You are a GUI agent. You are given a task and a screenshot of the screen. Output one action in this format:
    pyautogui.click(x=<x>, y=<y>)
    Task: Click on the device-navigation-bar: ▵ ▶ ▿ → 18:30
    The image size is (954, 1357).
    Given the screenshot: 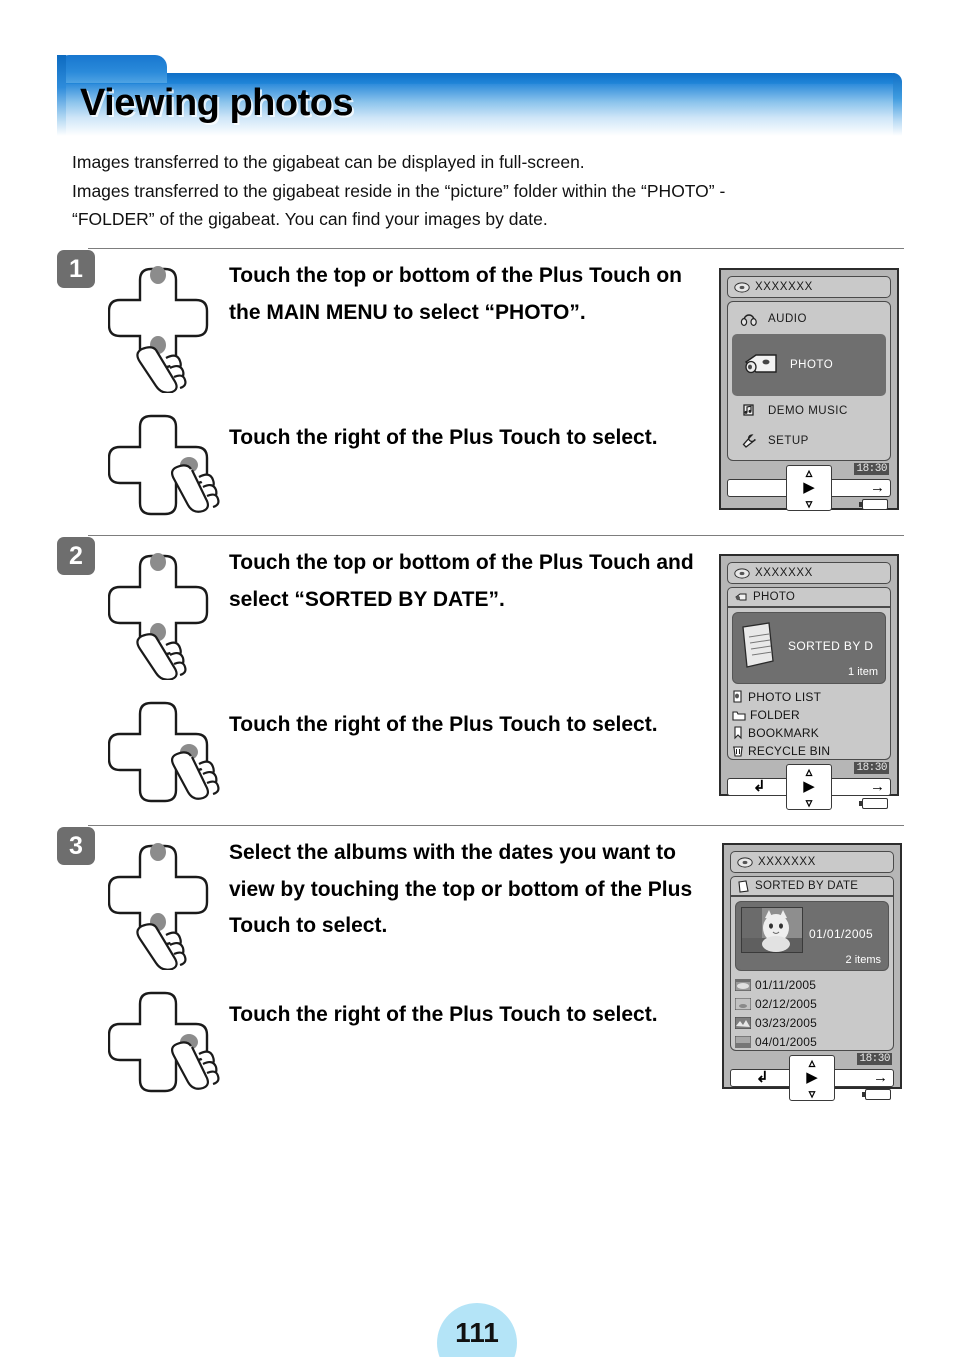 What is the action you would take?
    pyautogui.click(x=809, y=487)
    